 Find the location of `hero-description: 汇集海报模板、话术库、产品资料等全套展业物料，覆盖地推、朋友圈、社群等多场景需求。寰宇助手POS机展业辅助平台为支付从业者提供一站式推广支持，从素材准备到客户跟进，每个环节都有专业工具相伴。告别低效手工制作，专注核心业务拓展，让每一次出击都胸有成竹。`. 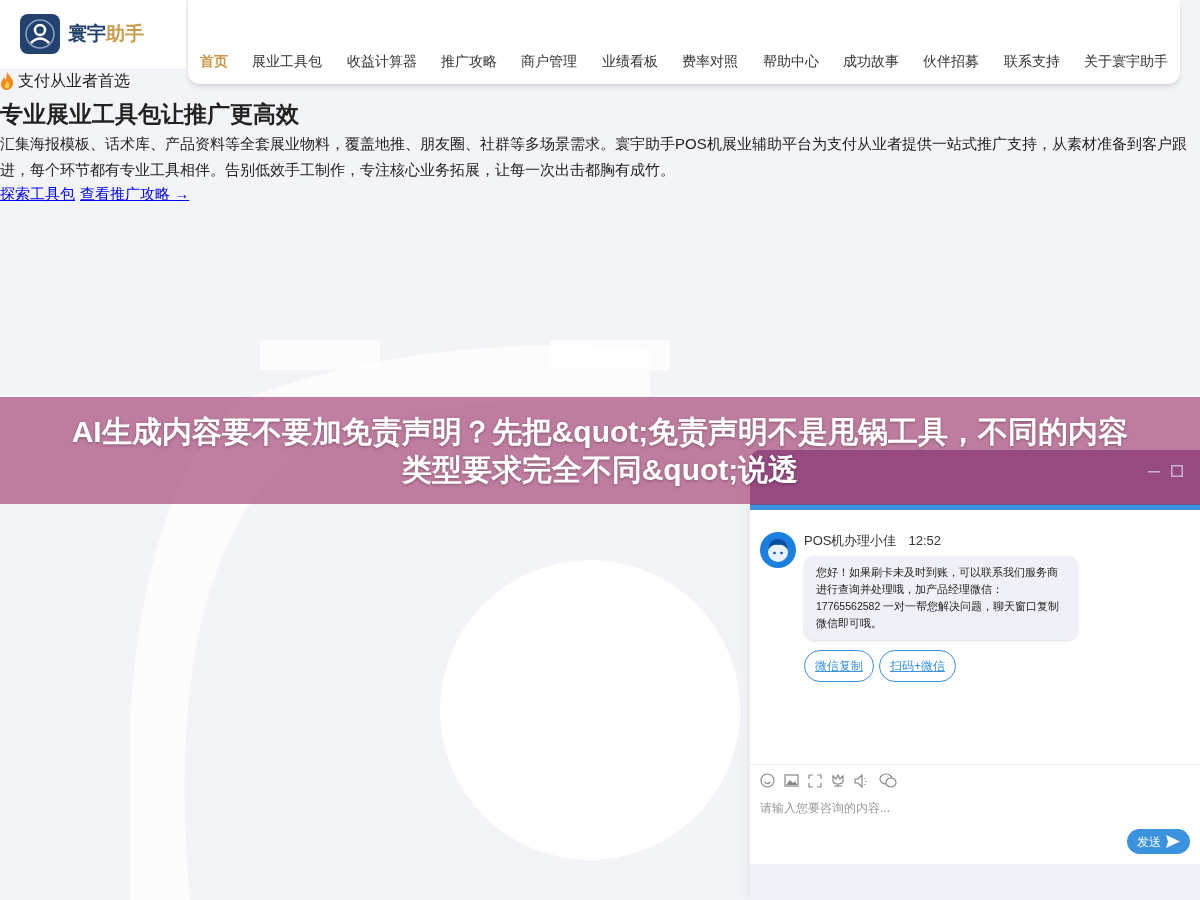

hero-description: 汇集海报模板、话术库、产品资料等全套展业物料，覆盖地推、朋友圈、社群等多场景需求。寰宇助手POS机展业辅助平台为支付从业者提供一站式推广支持，从素材准备到客户跟进，每个环节都有专业工具相伴。告别低效手工制作，专注核心业务拓展，让每一次出击都胸有成竹。 is located at coordinates (594, 157).